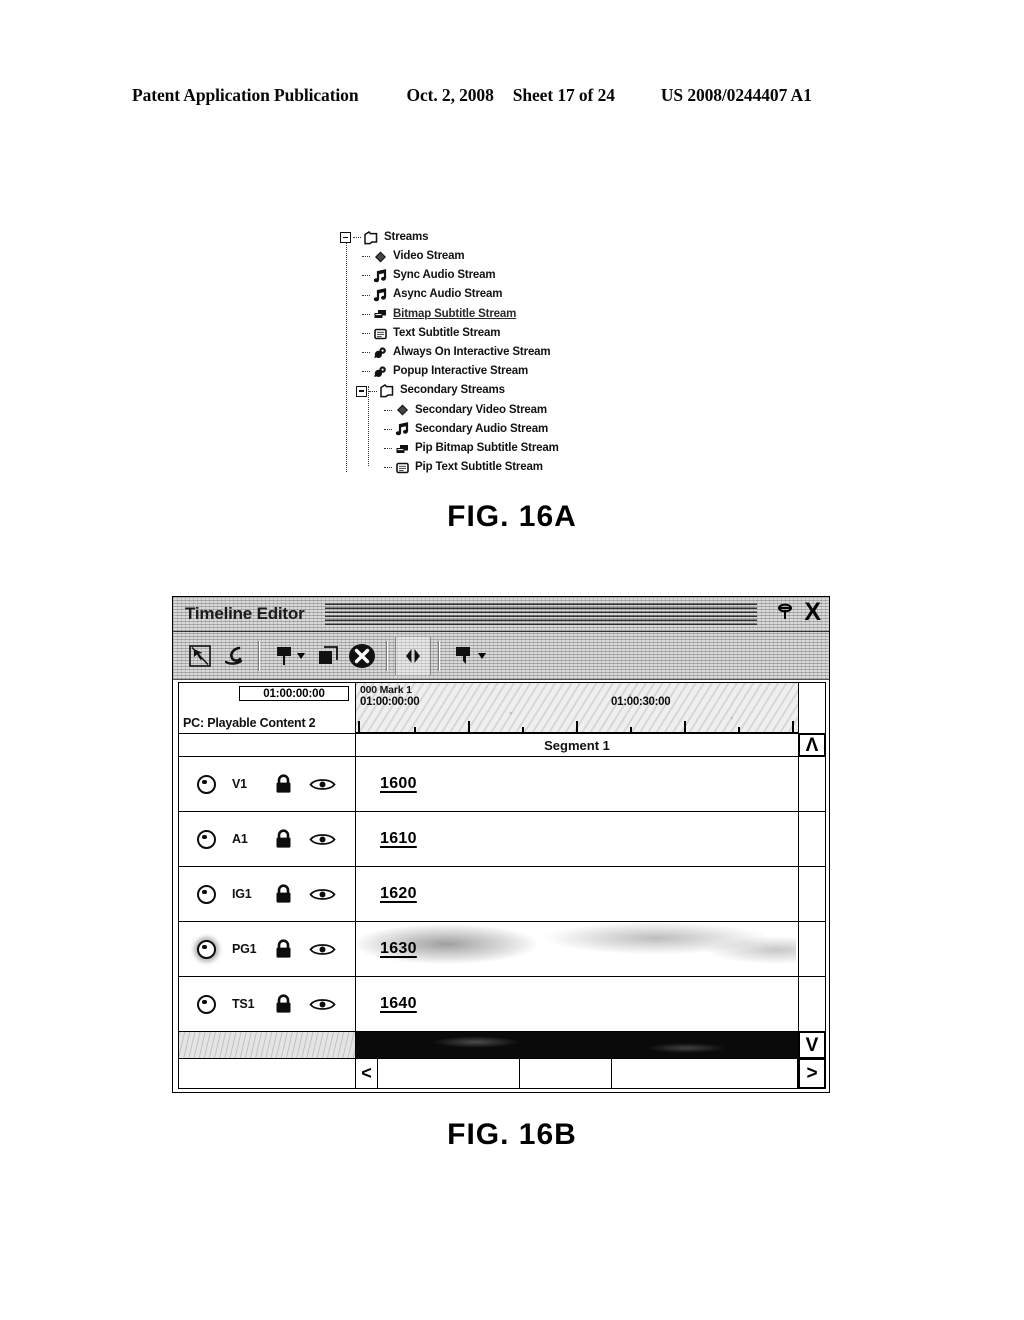 This screenshot has height=1320, width=1024. I want to click on tree-item-label: Secondary Audio Stream, so click(482, 428).